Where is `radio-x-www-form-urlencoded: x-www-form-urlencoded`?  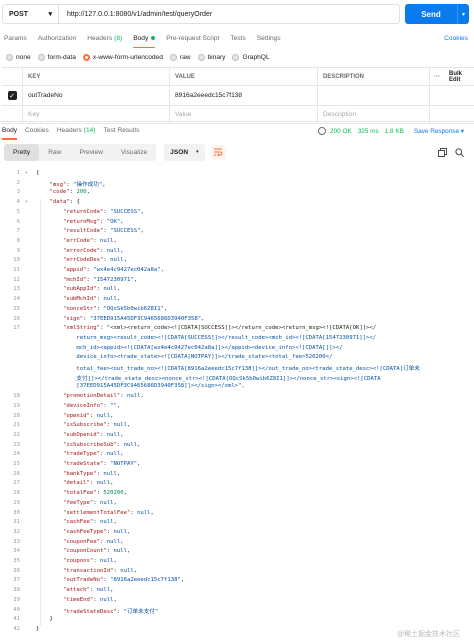
radio-x-www-form-urlencoded: x-www-form-urlencoded is located at coordinates (122, 57).